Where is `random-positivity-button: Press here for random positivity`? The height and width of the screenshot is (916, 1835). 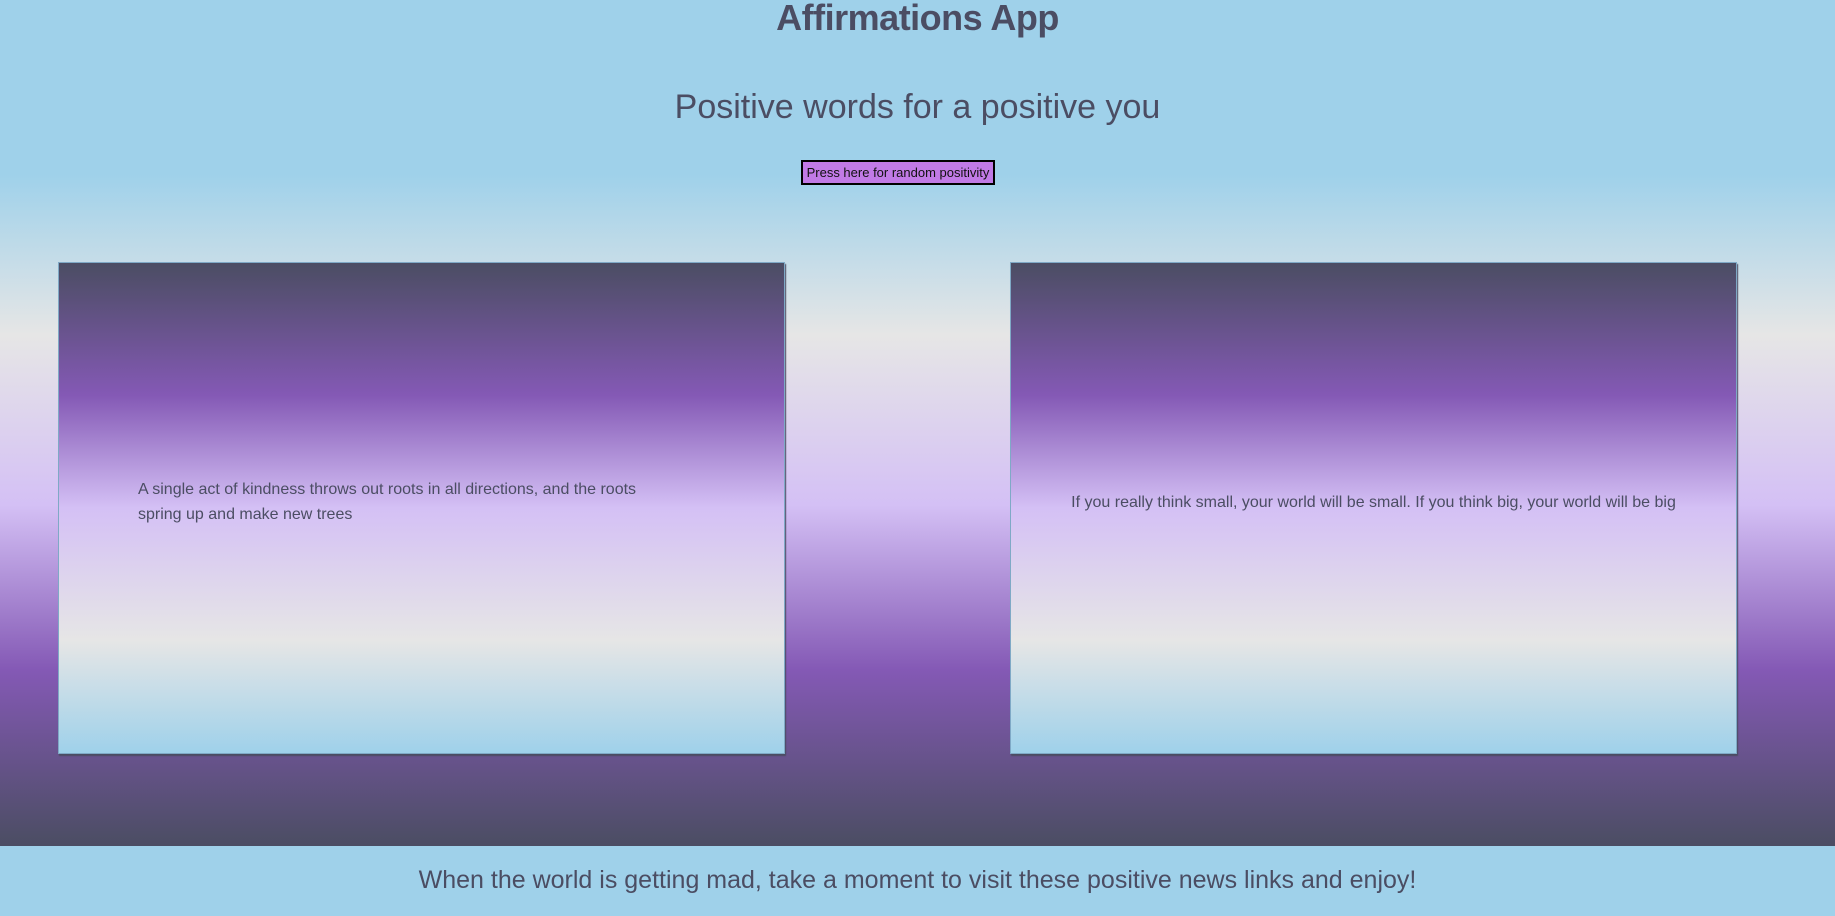
random-positivity-button: Press here for random positivity is located at coordinates (898, 172).